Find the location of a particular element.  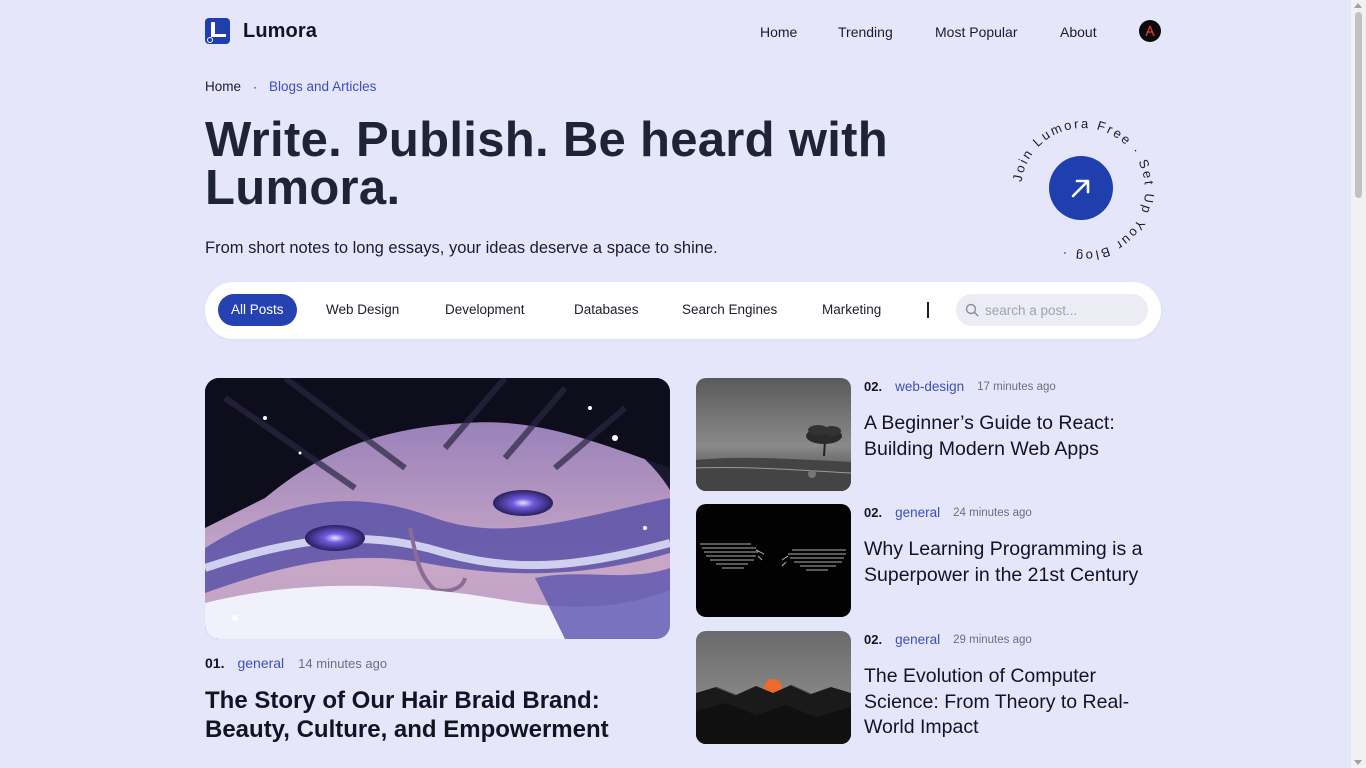

header: Lumora Home Trending Most Popular About is located at coordinates (683, 32).